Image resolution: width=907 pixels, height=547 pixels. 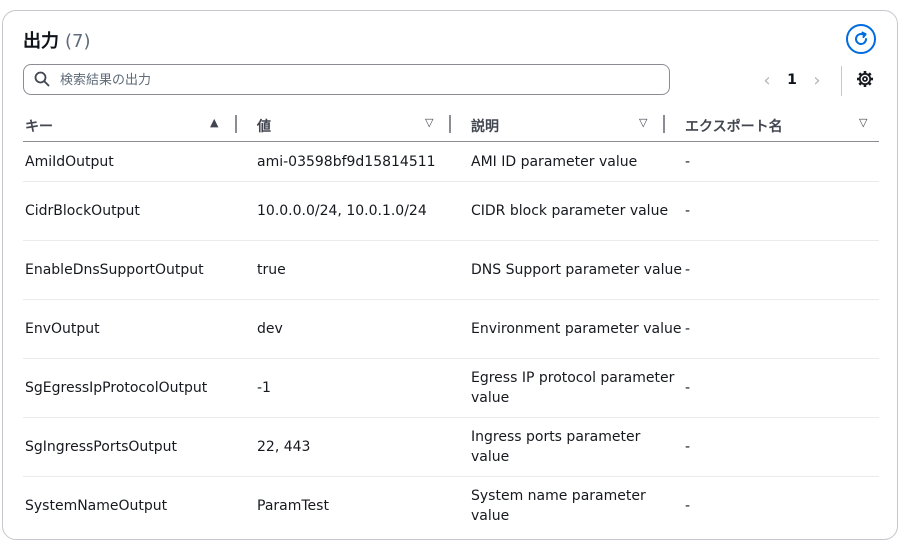 I want to click on preferences-button, so click(x=865, y=81).